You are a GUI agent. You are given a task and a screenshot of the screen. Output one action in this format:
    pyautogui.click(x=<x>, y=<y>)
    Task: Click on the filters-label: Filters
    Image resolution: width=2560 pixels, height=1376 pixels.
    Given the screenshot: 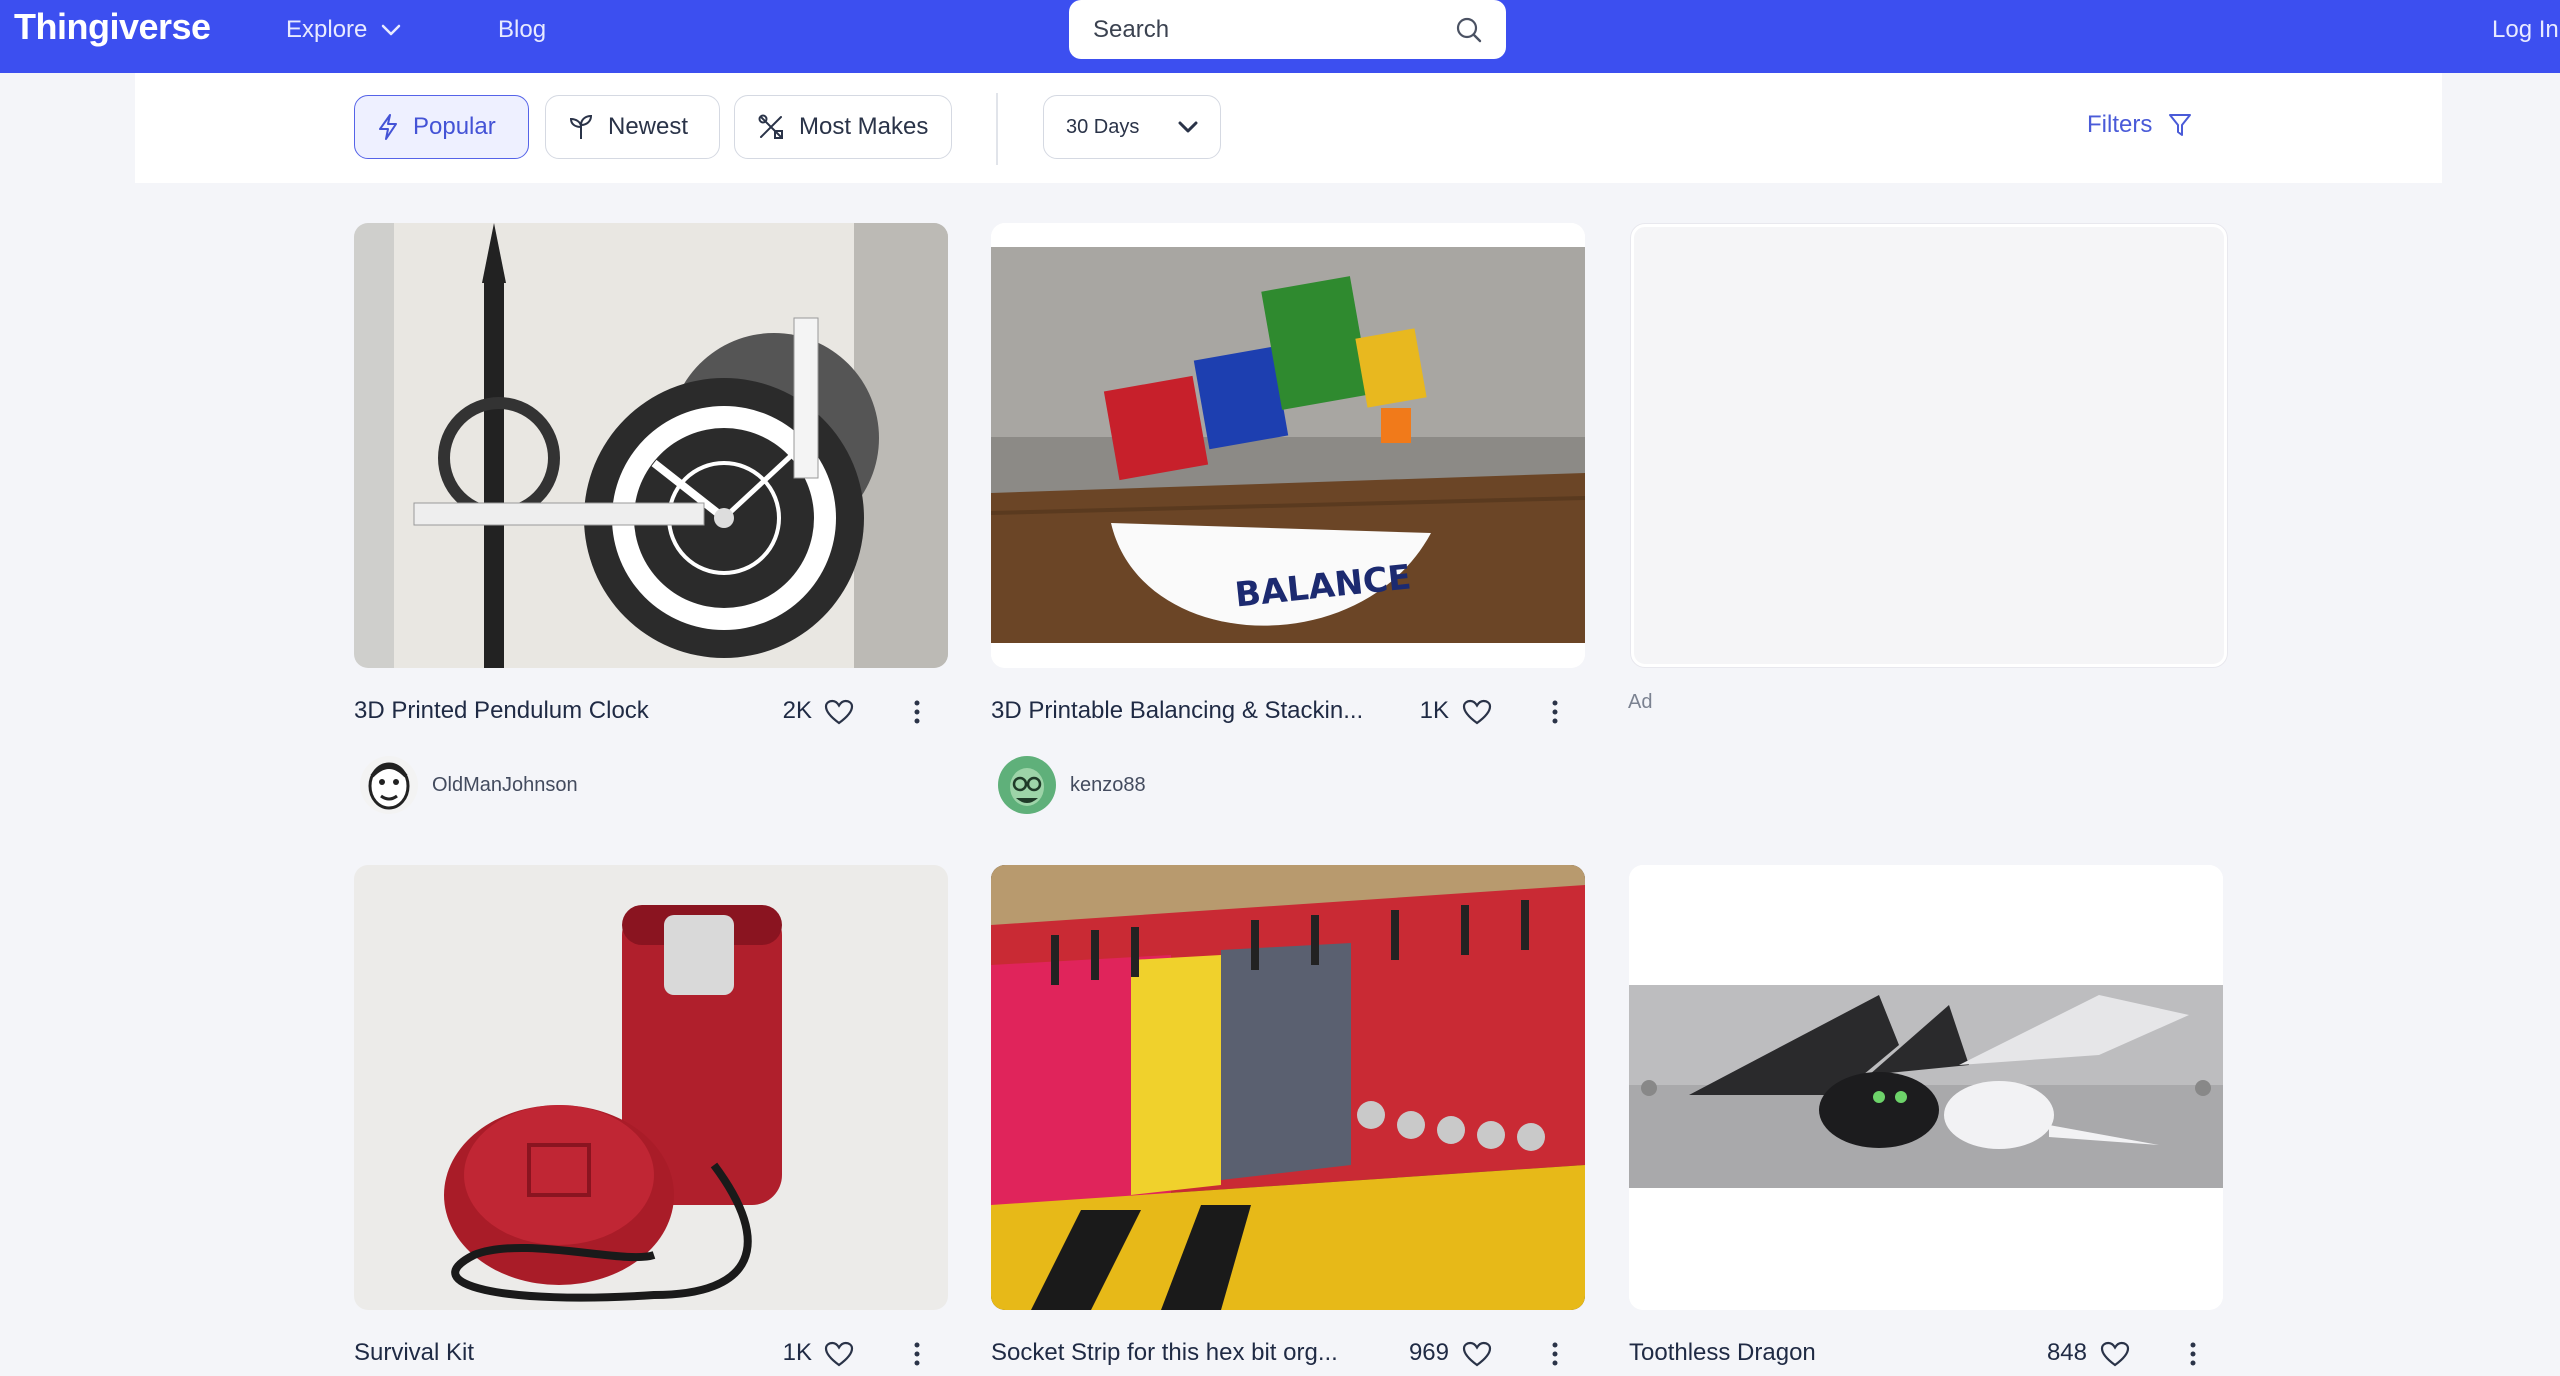 What is the action you would take?
    pyautogui.click(x=2120, y=124)
    